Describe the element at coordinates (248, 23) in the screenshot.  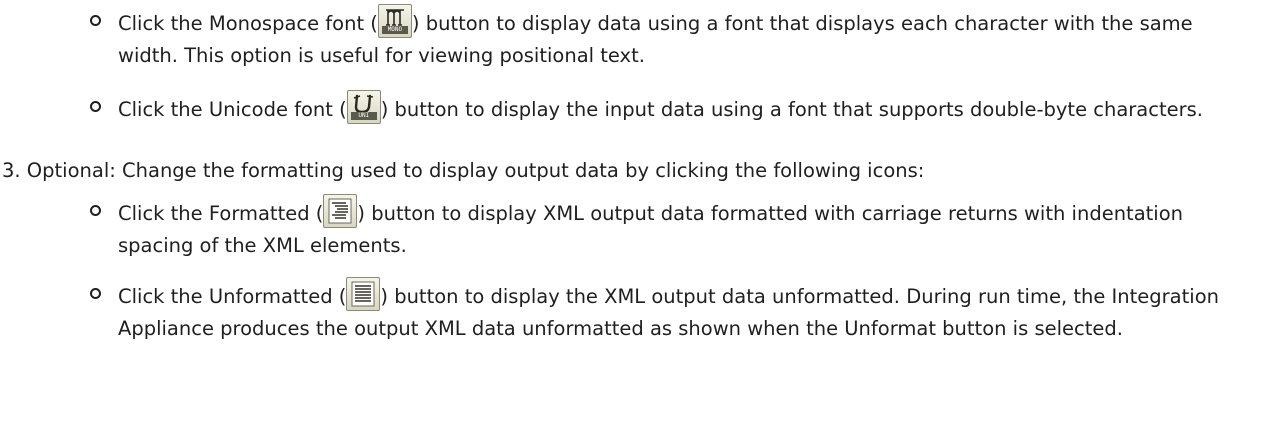
I see `item-text-prefix: Click the Monospace font (` at that location.